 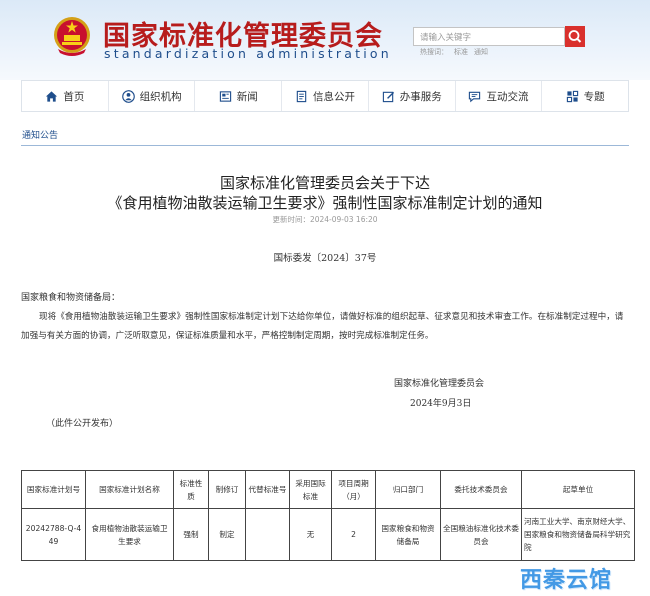 I want to click on article-title-line2: 《食用植物油散装运输卫生要求》强制性国家标准制定计划的通知, so click(x=325, y=203).